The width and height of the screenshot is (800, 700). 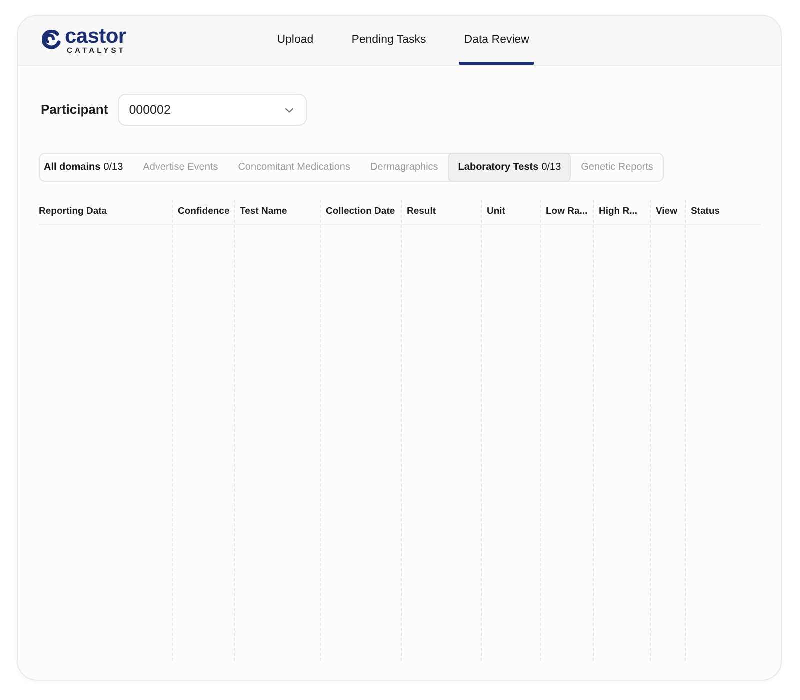 What do you see at coordinates (87, 167) in the screenshot?
I see `domain-tab: All domains 0/13` at bounding box center [87, 167].